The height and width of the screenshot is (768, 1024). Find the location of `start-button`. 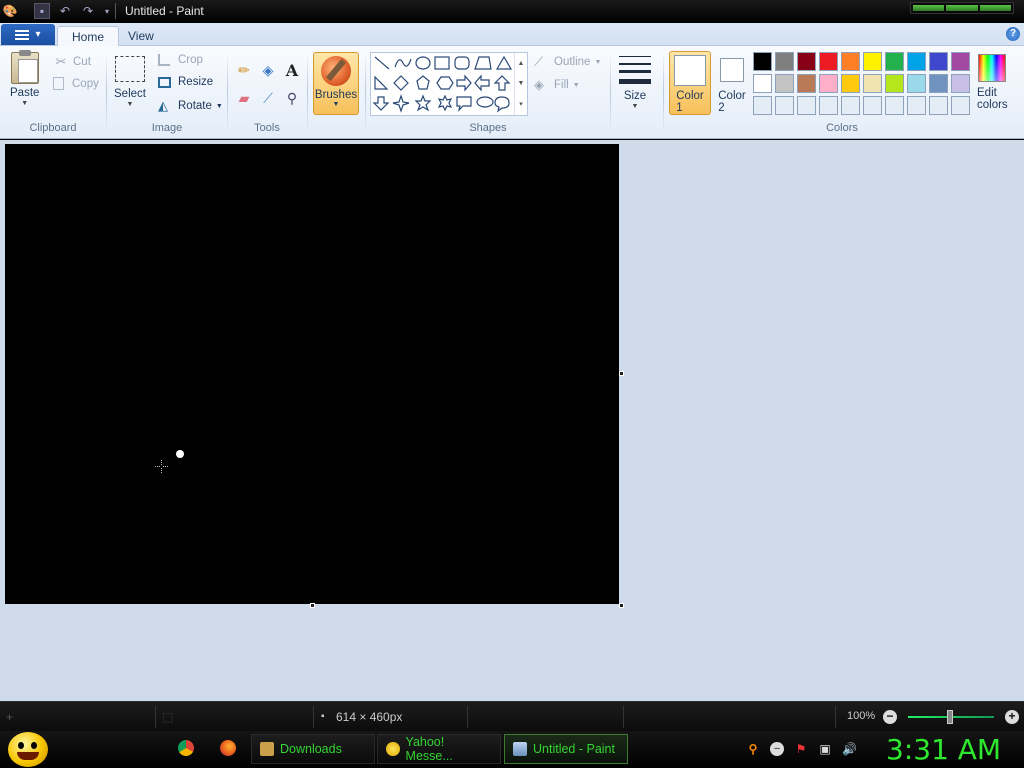

start-button is located at coordinates (28, 749).